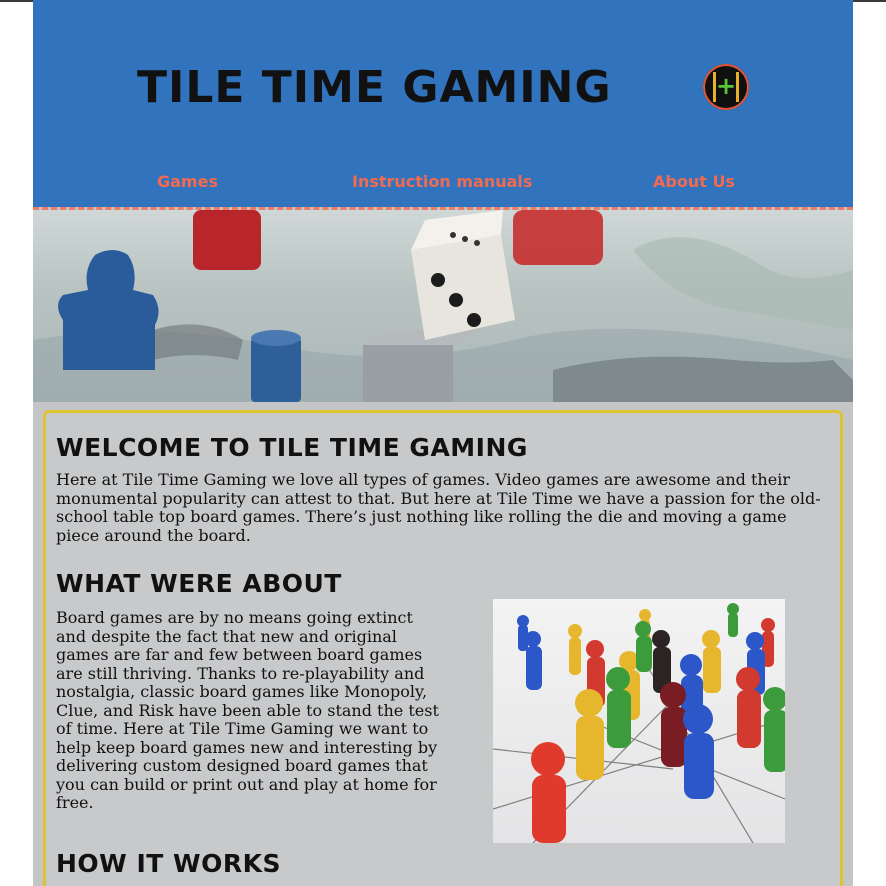  I want to click on site-title: Tile Time Gaming, so click(374, 87).